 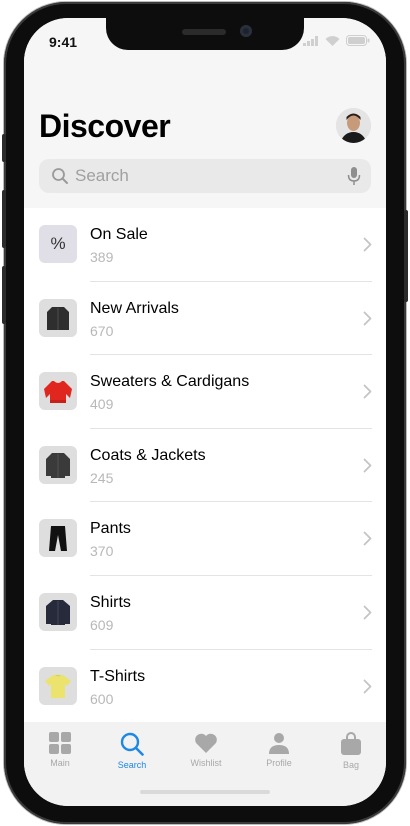 I want to click on percent-icon: %, so click(x=58, y=244).